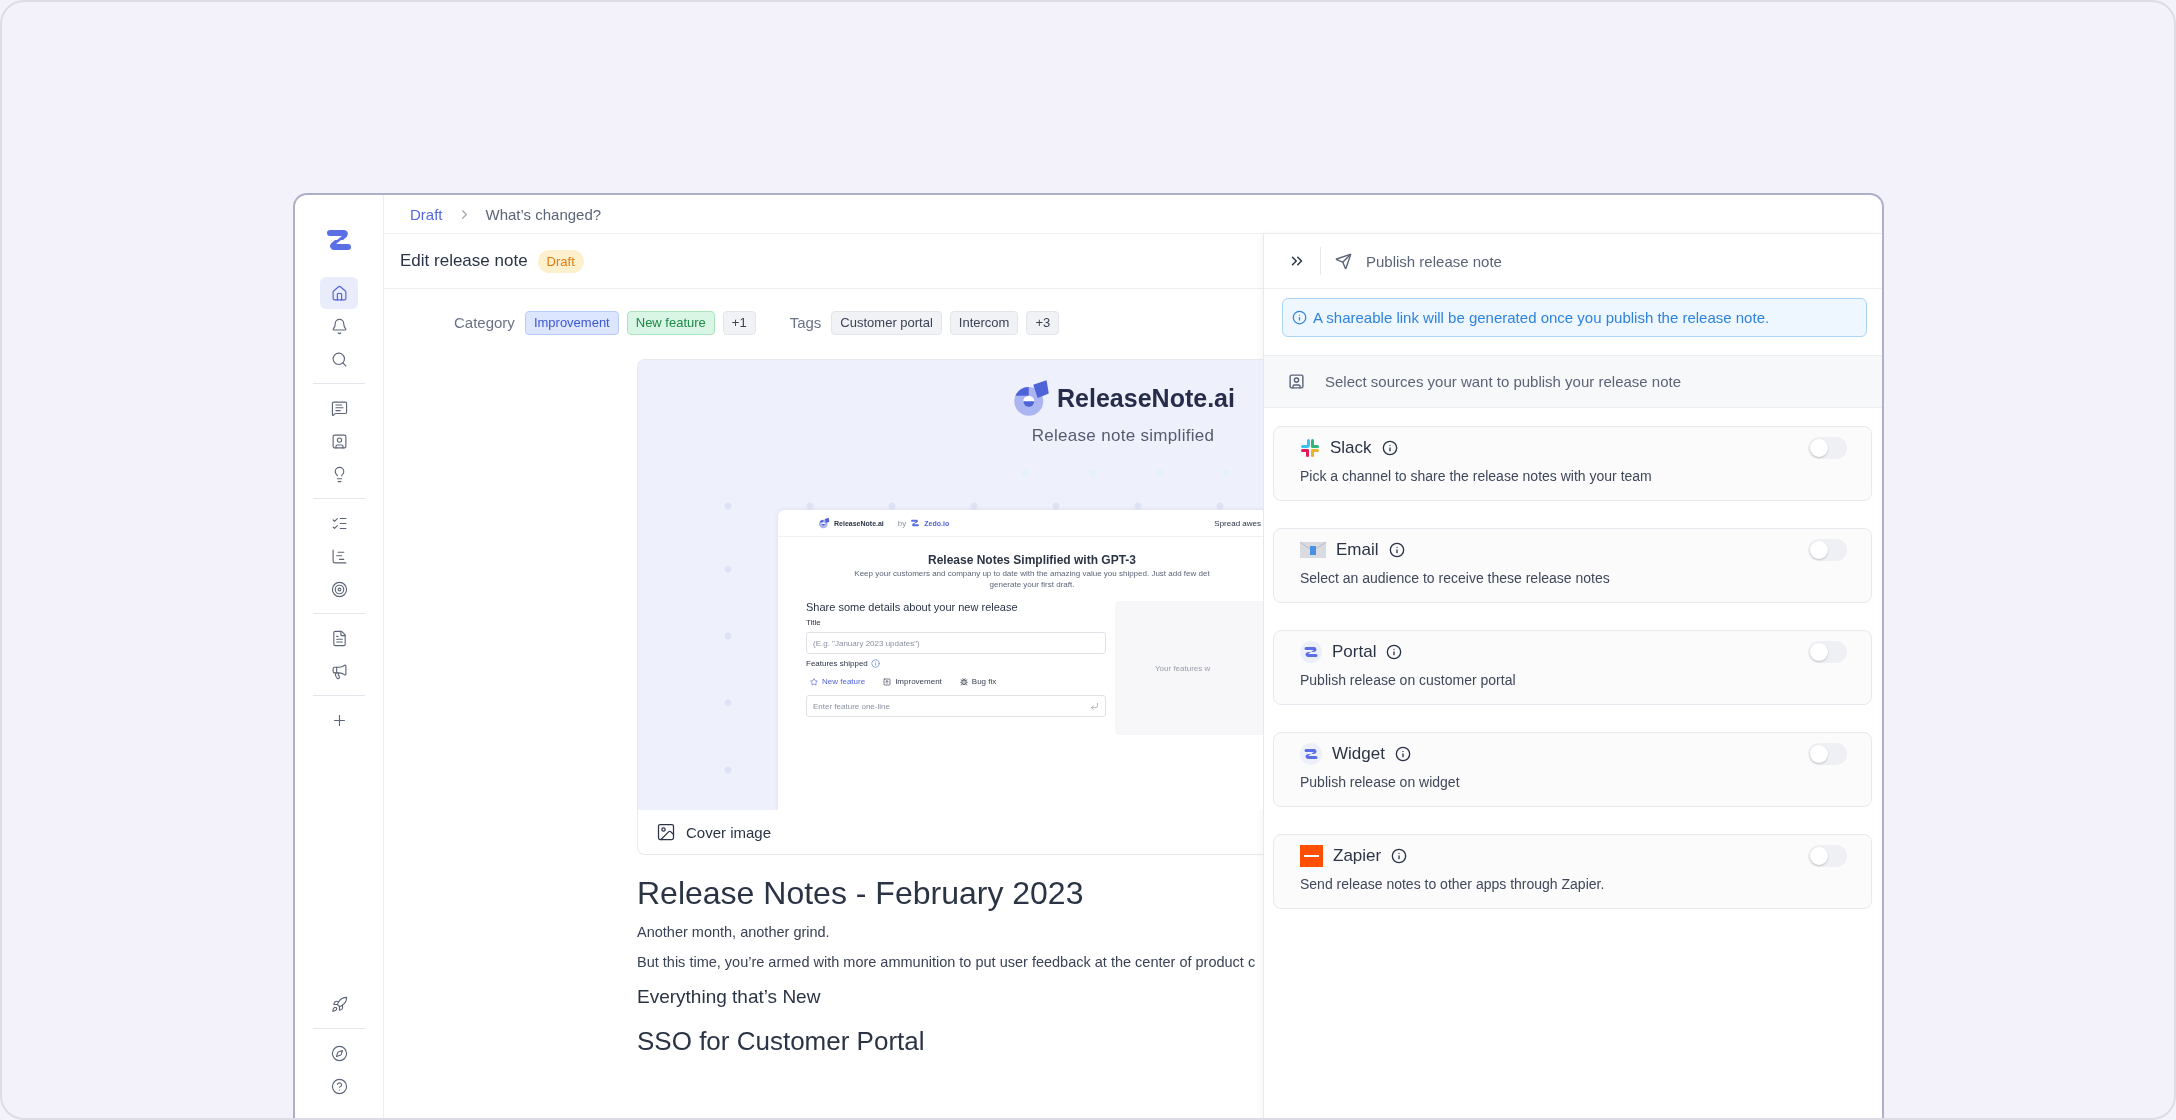  What do you see at coordinates (339, 326) in the screenshot?
I see `bell-icon` at bounding box center [339, 326].